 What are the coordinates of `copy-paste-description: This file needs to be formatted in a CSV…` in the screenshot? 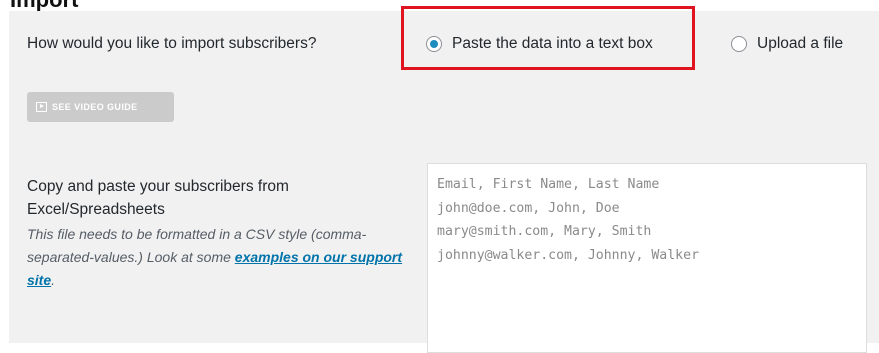 It's located at (219, 257).